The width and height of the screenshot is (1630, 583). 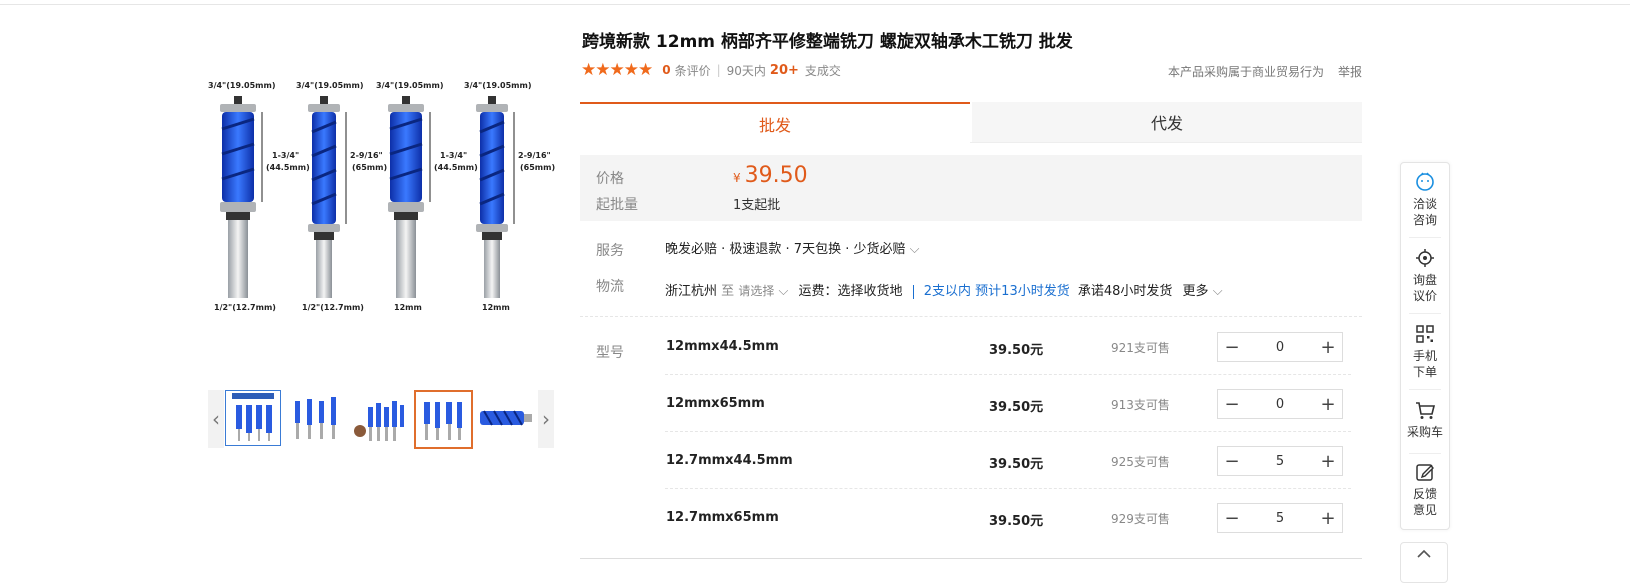 What do you see at coordinates (722, 346) in the screenshot?
I see `sku-name: 12mmx44.5mm` at bounding box center [722, 346].